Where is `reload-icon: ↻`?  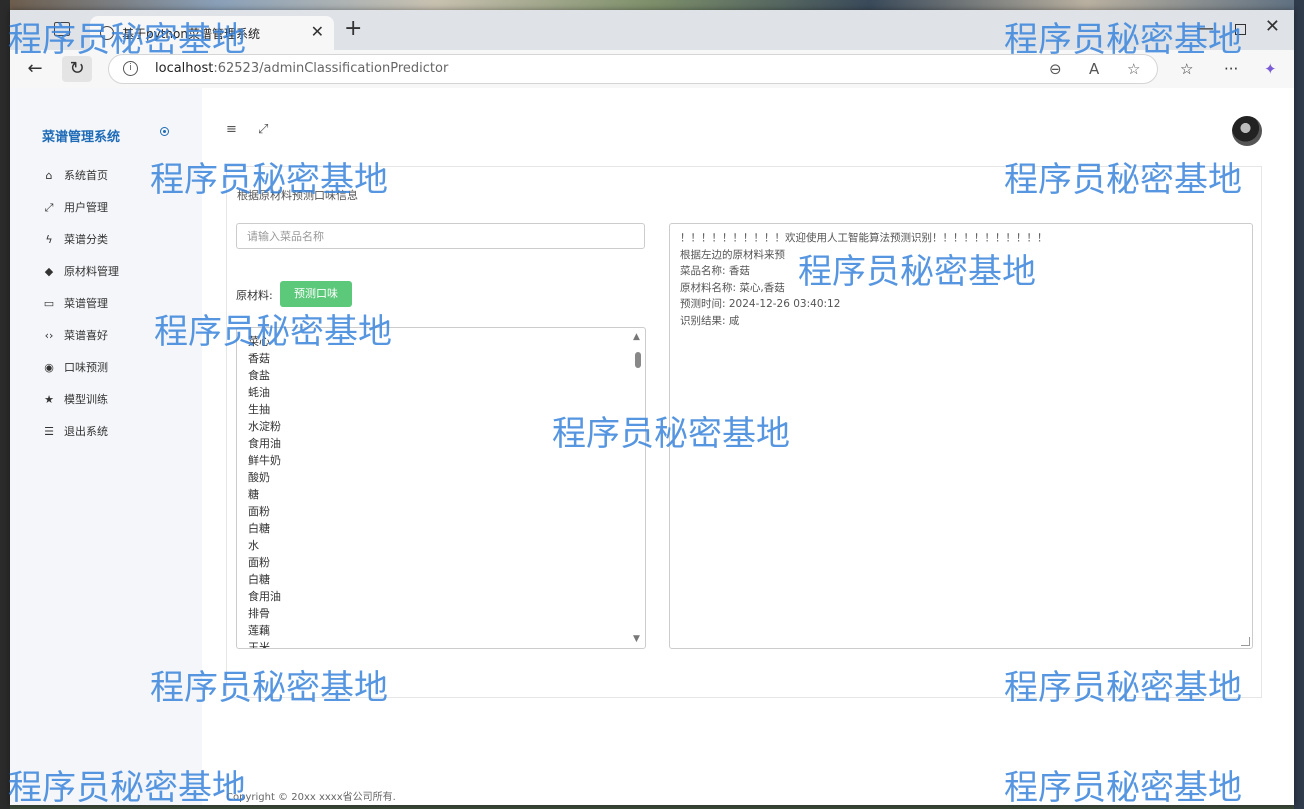 reload-icon: ↻ is located at coordinates (77, 69).